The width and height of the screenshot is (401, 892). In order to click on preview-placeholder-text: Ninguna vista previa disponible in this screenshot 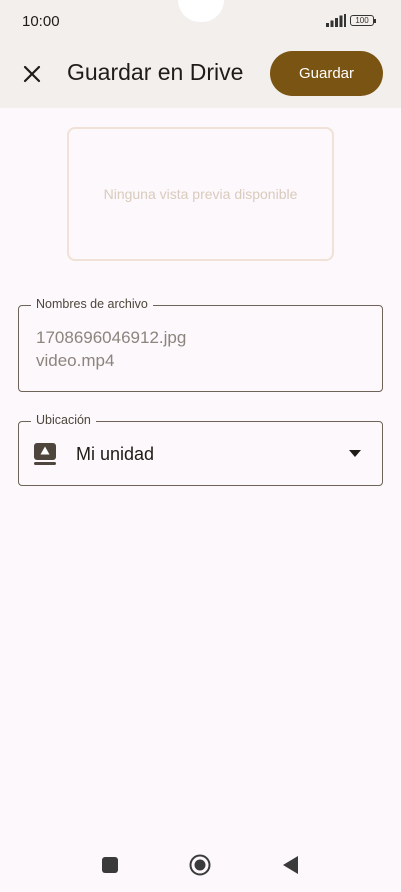, I will do `click(200, 194)`.